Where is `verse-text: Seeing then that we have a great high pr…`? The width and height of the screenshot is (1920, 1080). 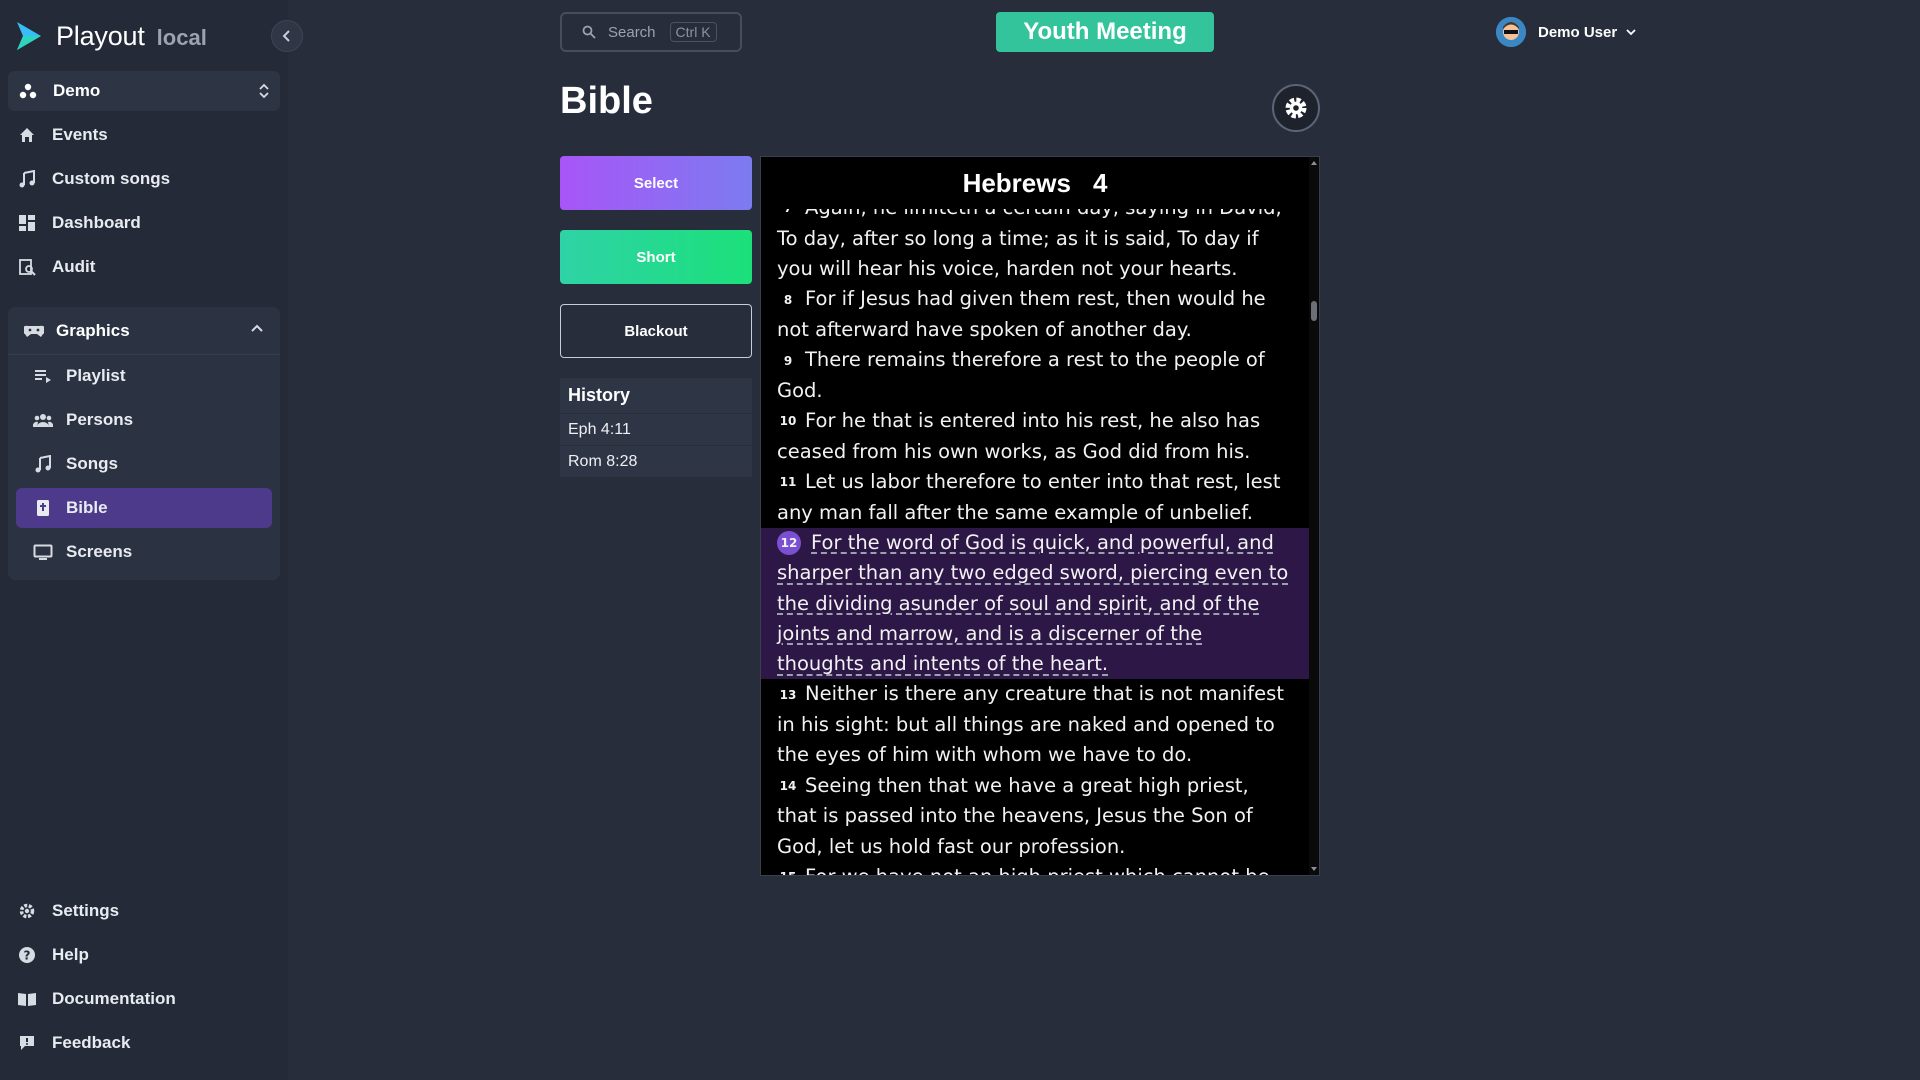
verse-text: Seeing then that we have a great high pr… is located at coordinates (1015, 815).